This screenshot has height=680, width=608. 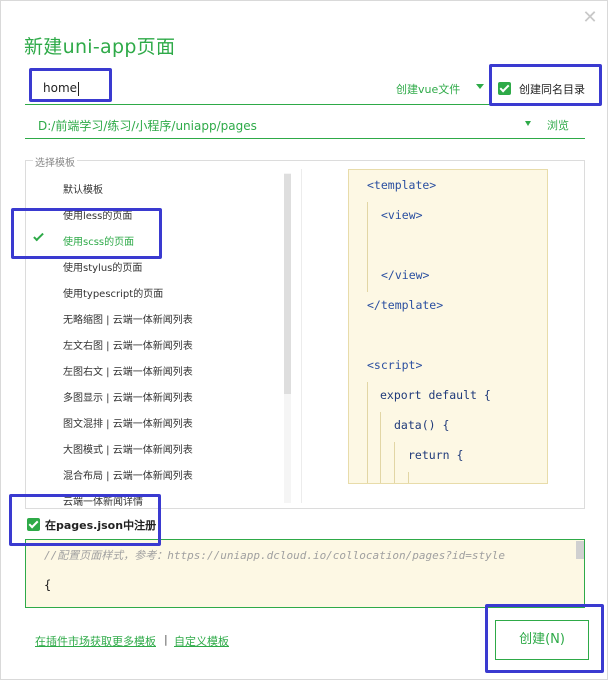 I want to click on code-line: </template>, so click(x=405, y=305).